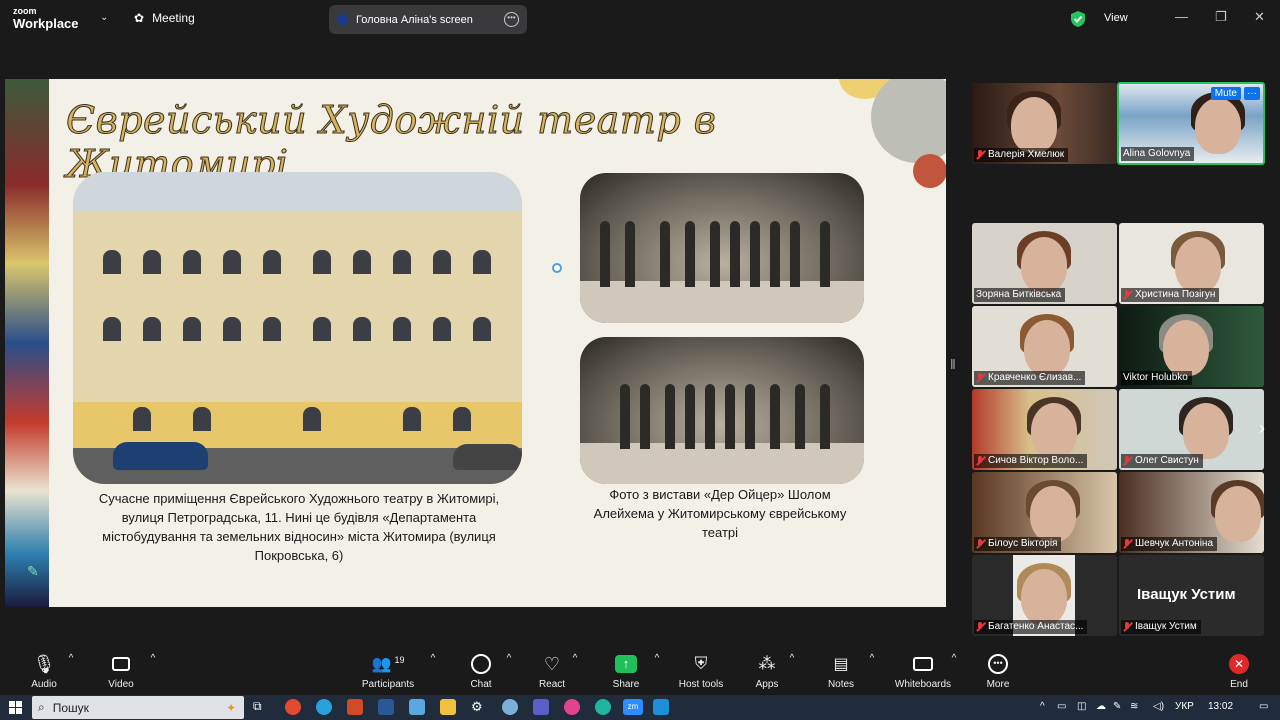 The width and height of the screenshot is (1280, 720). Describe the element at coordinates (953, 364) in the screenshot. I see `panel-resize-handle: ‖` at that location.